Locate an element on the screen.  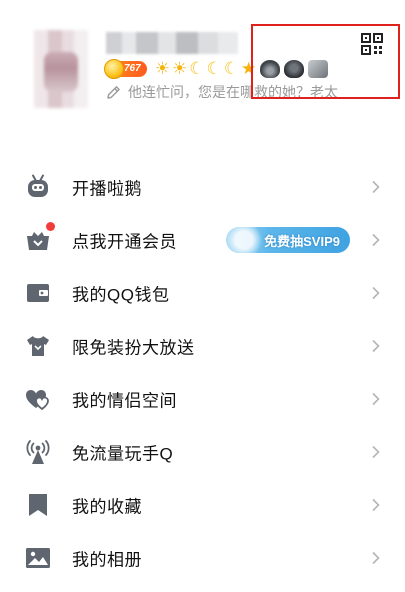
tshirt-icon is located at coordinates (38, 345).